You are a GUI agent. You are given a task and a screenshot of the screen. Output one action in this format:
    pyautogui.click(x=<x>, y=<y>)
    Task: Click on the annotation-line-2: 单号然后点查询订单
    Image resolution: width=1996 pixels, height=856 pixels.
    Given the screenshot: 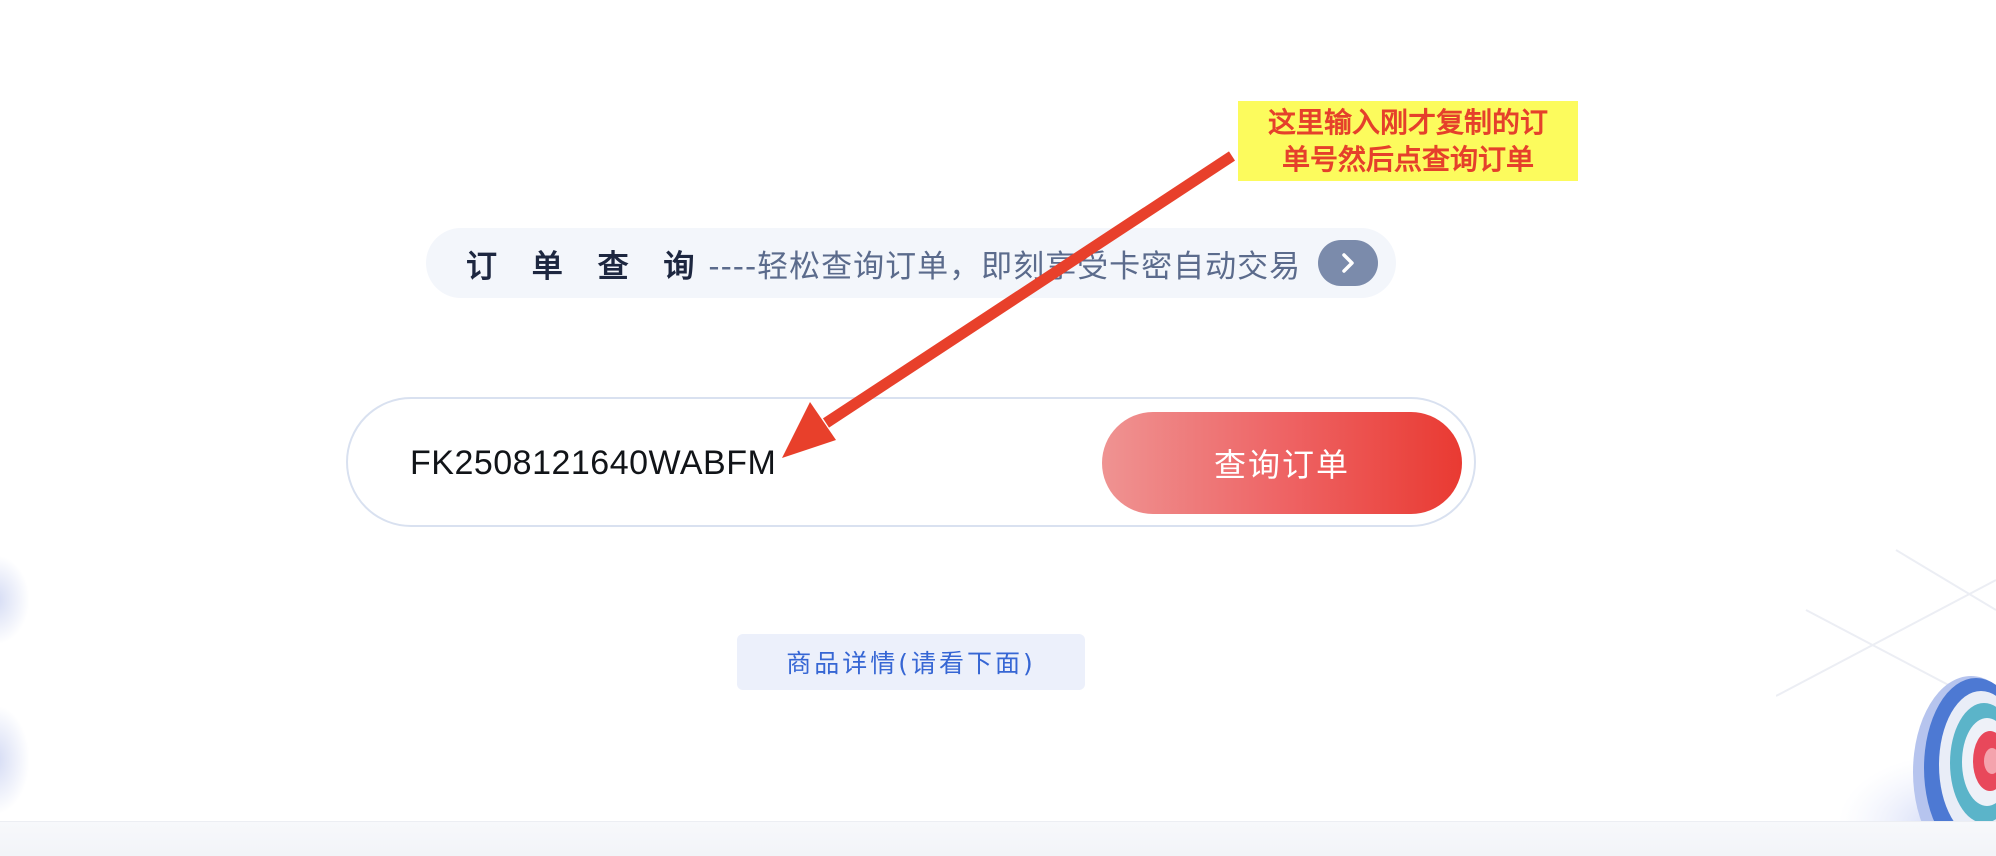 What is the action you would take?
    pyautogui.click(x=1407, y=159)
    